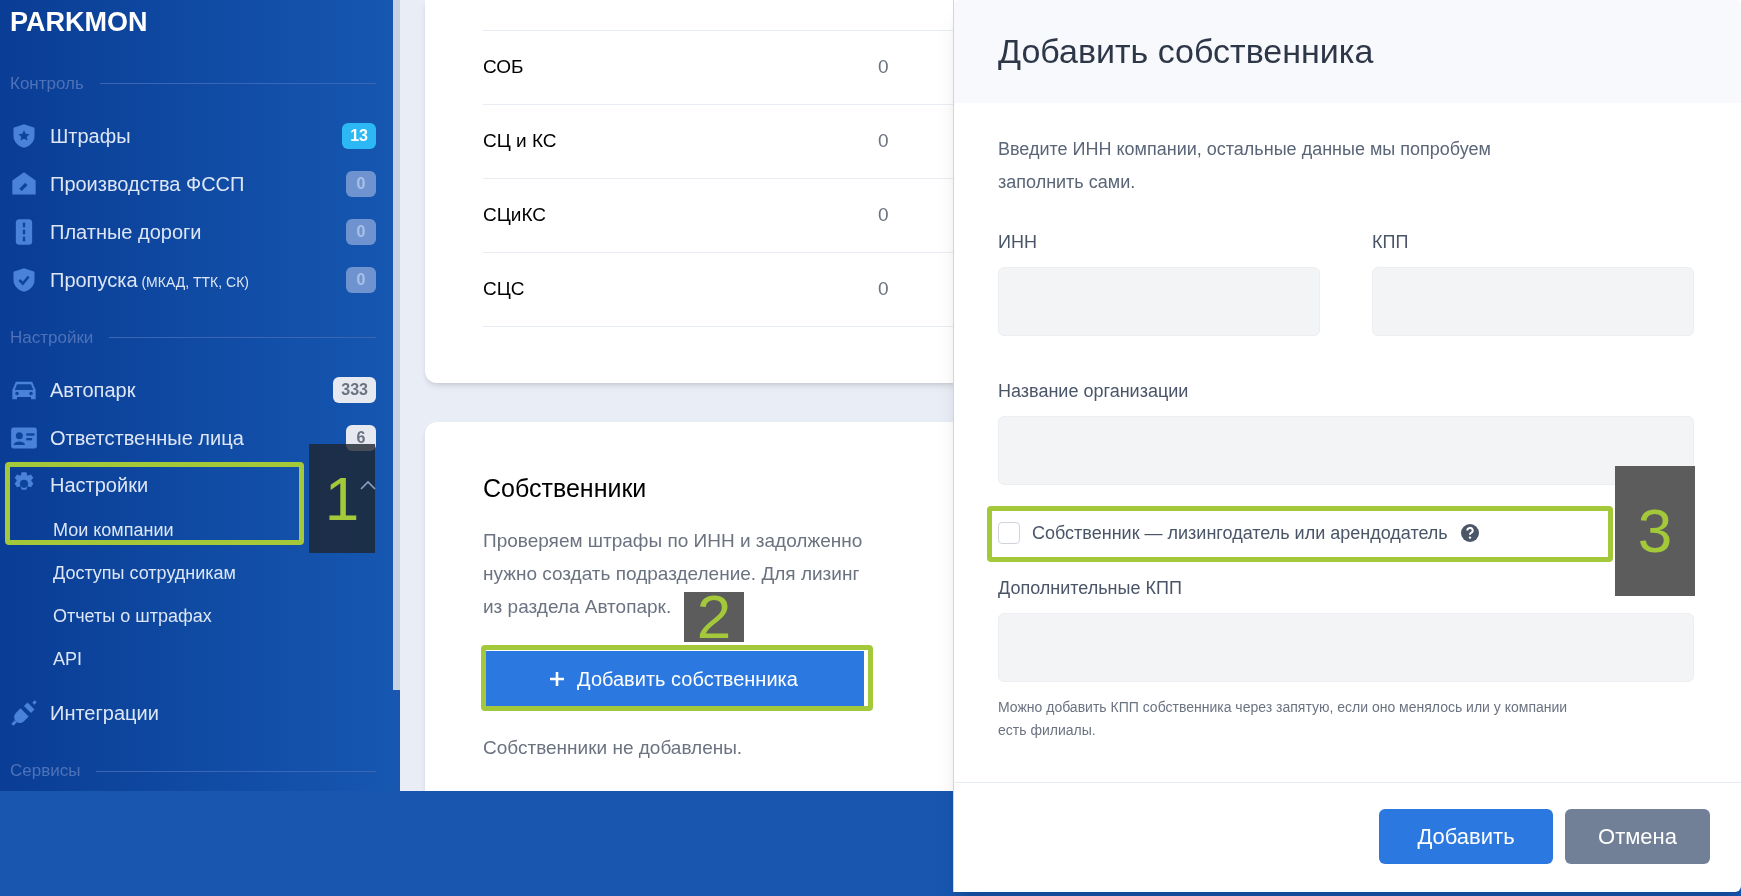 The height and width of the screenshot is (896, 1741). What do you see at coordinates (1466, 836) in the screenshot?
I see `dialog-button: Добавить` at bounding box center [1466, 836].